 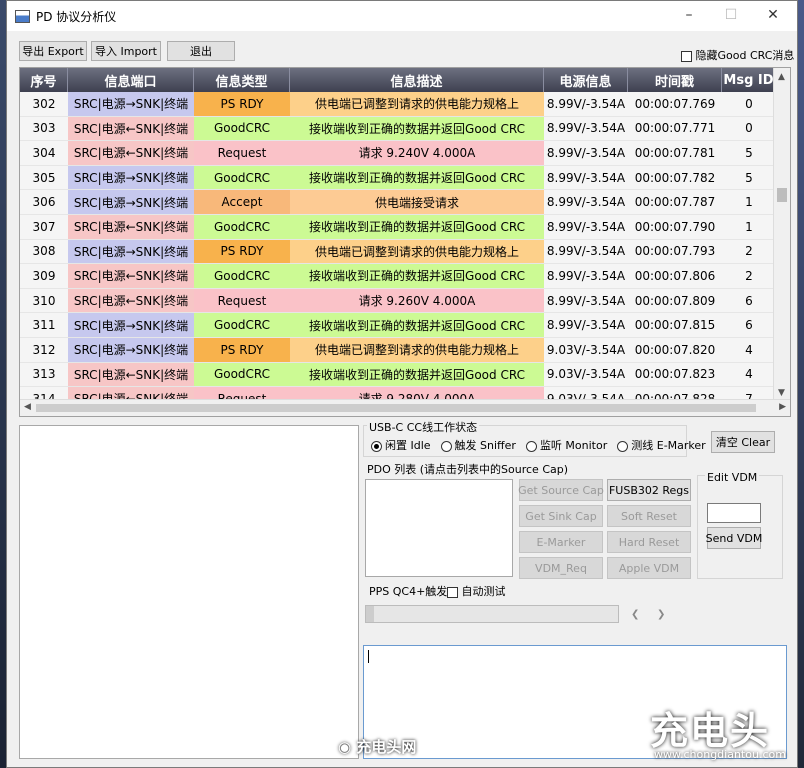 I want to click on cc-state-title: USB-C CC线工作状态, so click(x=423, y=427).